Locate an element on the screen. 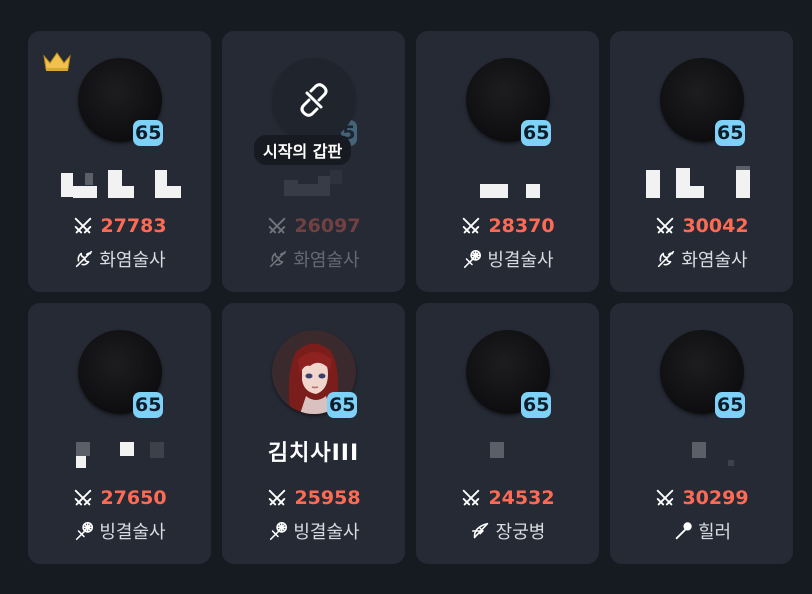  party-member-card: 65 30042 화염술사 is located at coordinates (701, 161).